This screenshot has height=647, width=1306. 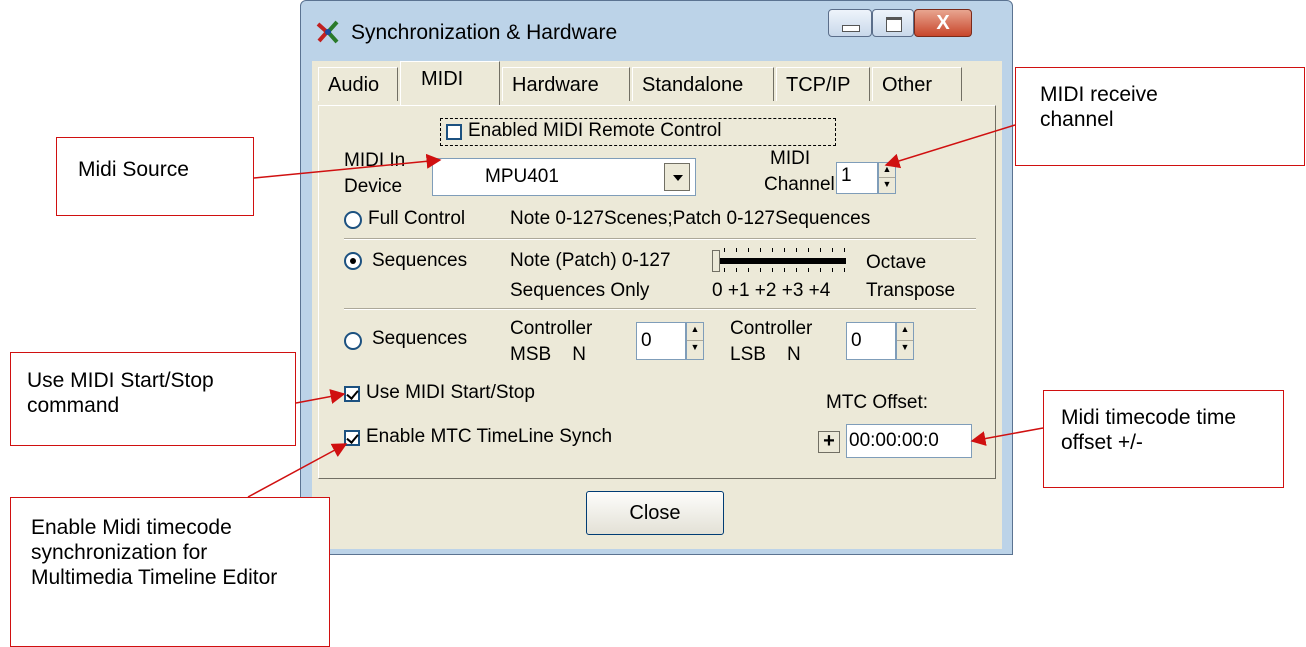 I want to click on octave-slider-ticks-bottom, so click(x=786, y=270).